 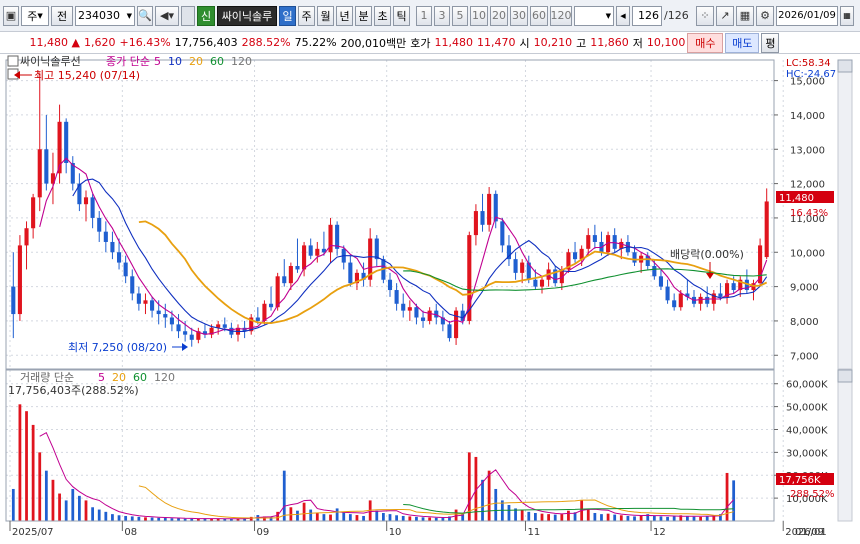 What do you see at coordinates (35, 15) in the screenshot?
I see `market-select: 주 ▼` at bounding box center [35, 15].